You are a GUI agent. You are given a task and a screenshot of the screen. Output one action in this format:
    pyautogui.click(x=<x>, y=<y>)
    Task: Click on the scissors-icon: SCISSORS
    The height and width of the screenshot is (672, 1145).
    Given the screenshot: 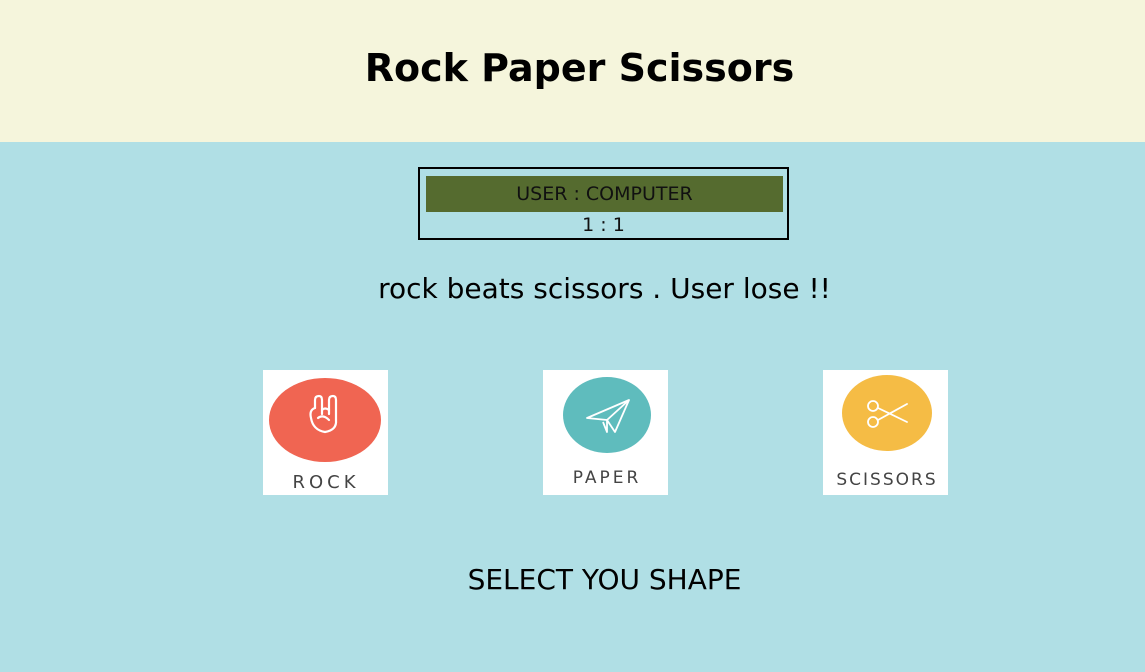 What is the action you would take?
    pyautogui.click(x=886, y=432)
    